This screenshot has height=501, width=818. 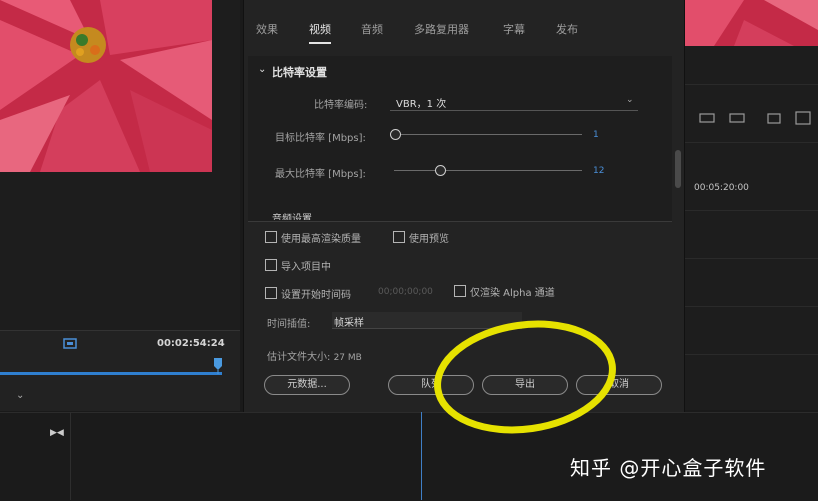 What do you see at coordinates (721, 188) in the screenshot?
I see `program-ruler-timecode: 00:05:20:00` at bounding box center [721, 188].